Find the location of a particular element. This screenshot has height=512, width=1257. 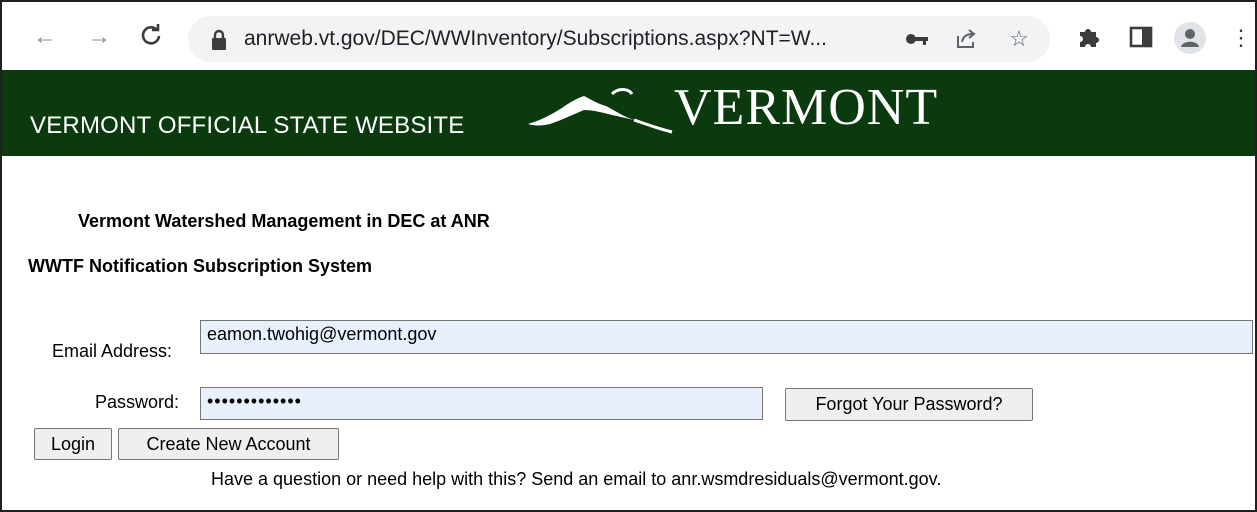

site-title: VERMONT OFFICIAL STATE WEBSITE is located at coordinates (247, 125).